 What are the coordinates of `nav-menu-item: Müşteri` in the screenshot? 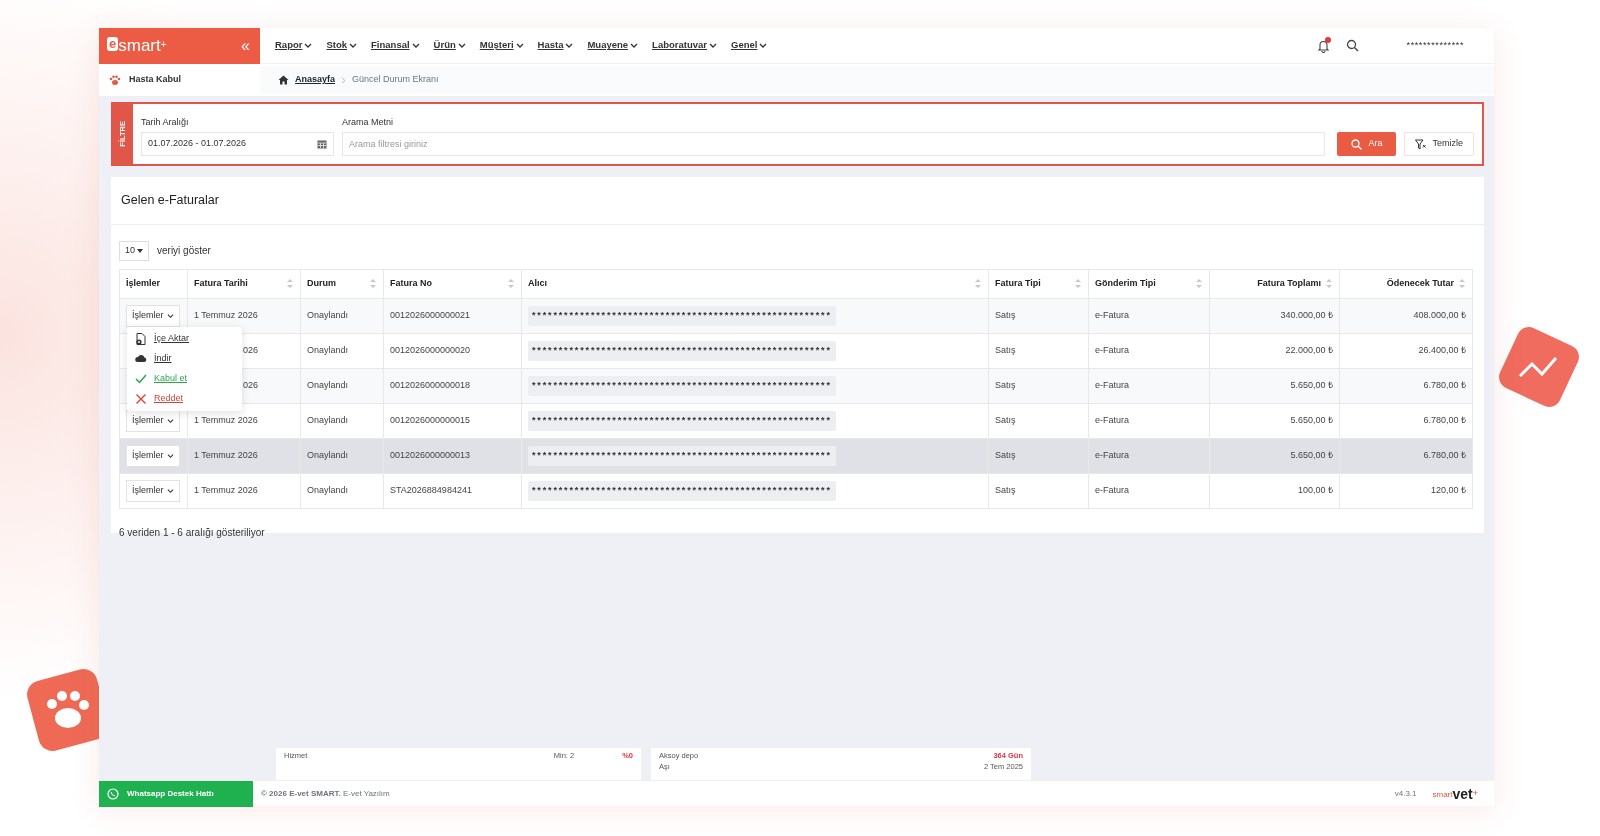 It's located at (501, 45).